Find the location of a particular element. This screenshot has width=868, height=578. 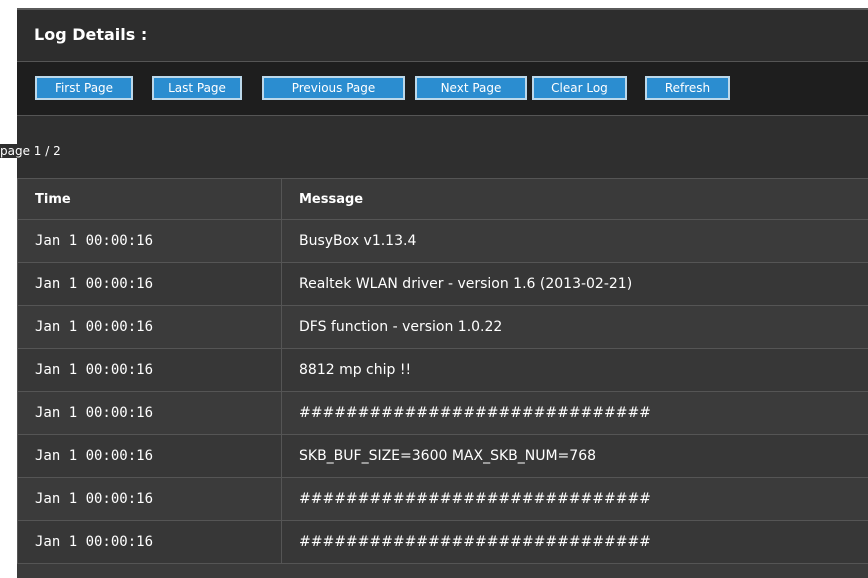

first-page-button: First Page is located at coordinates (84, 88).